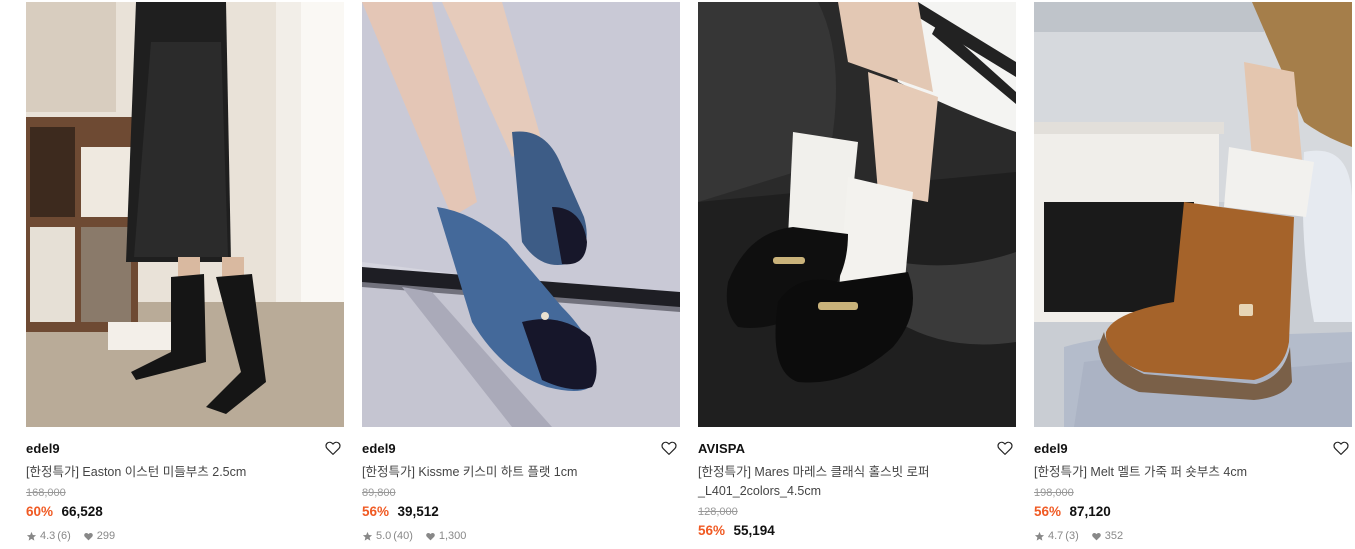 Image resolution: width=1355 pixels, height=549 pixels. Describe the element at coordinates (185, 512) in the screenshot. I see `price-row: 60% 66,528` at that location.